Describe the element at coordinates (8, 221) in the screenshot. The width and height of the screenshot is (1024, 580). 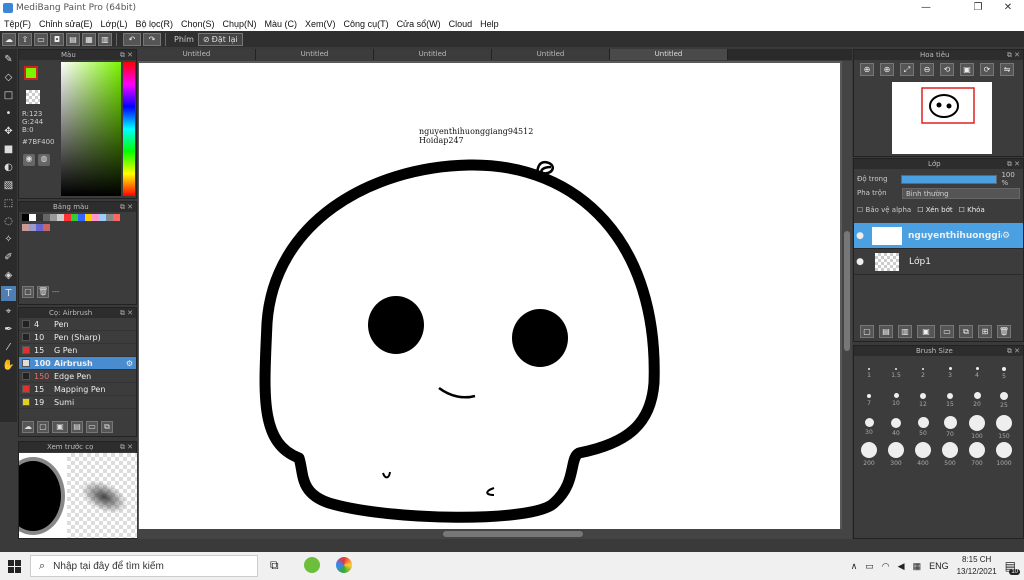
I see `lasso-tool-icon: ◌` at that location.